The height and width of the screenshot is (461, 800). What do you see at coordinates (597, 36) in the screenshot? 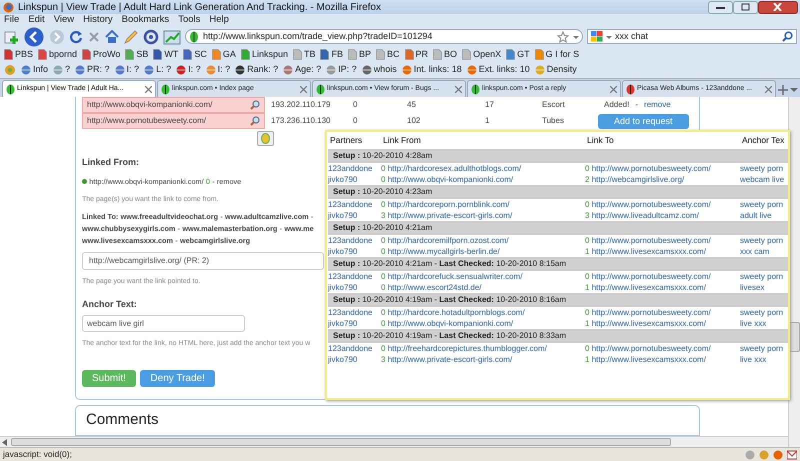
I see `google-icon` at bounding box center [597, 36].